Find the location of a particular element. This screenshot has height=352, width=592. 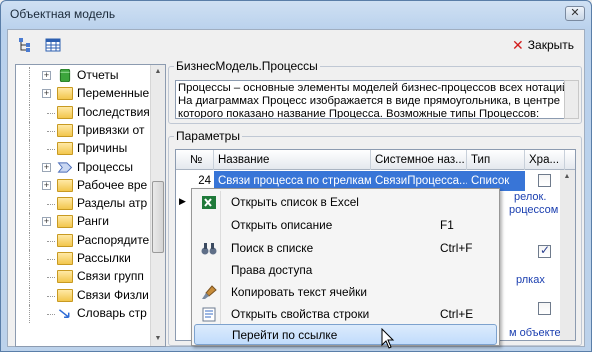

row-store-cell is located at coordinates (545, 181).